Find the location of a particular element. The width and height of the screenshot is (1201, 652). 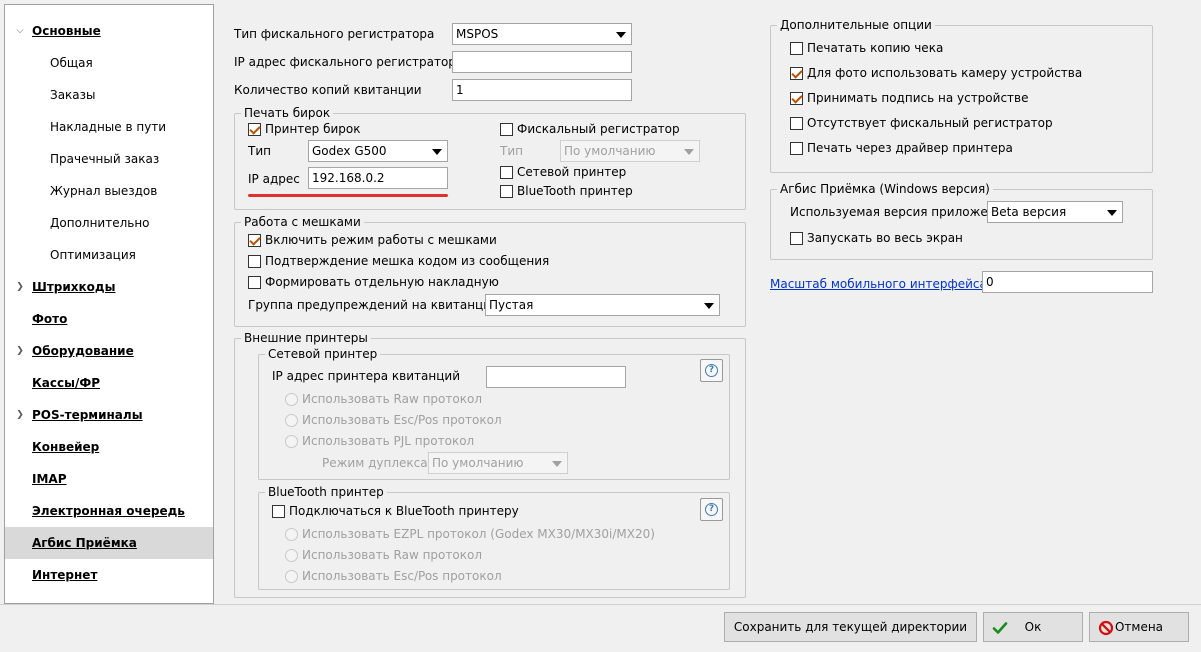

bt-raw-radio is located at coordinates (291, 555).